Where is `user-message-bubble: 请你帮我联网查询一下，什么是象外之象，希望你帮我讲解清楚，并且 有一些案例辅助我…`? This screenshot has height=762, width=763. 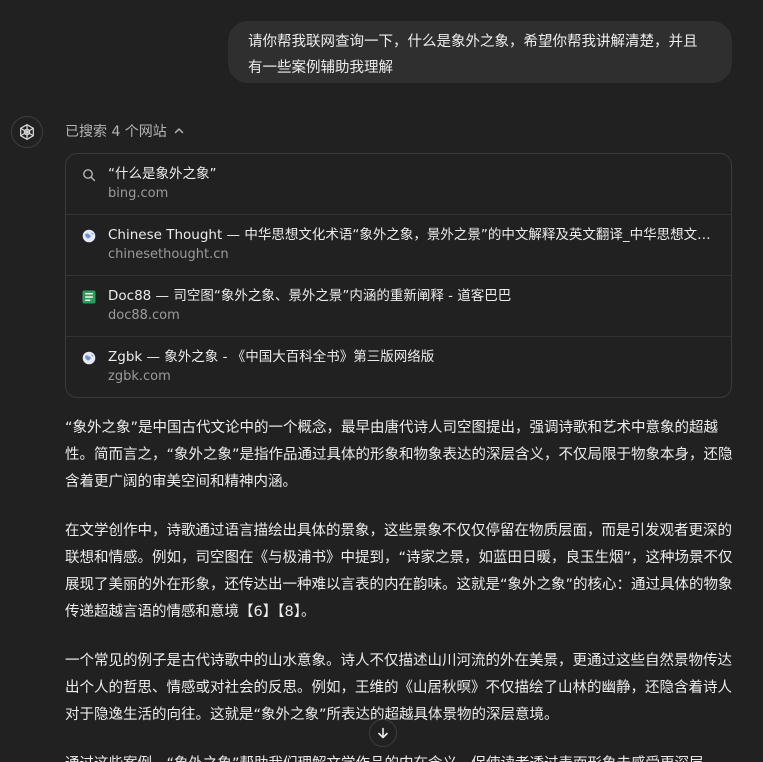
user-message-bubble: 请你帮我联网查询一下，什么是象外之象，希望你帮我讲解清楚，并且 有一些案例辅助我… is located at coordinates (480, 52).